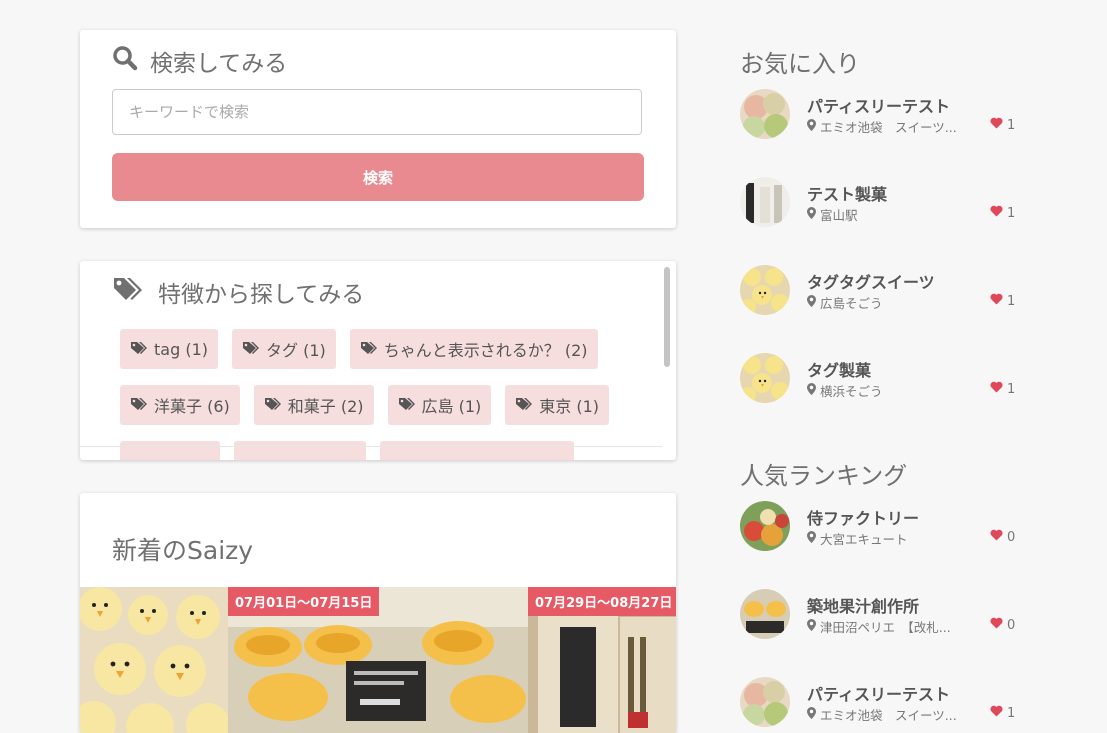 The image size is (1107, 733). I want to click on favorite-item: パティスリーテスト エミオ池袋 スイーツ... 1, so click(880, 115).